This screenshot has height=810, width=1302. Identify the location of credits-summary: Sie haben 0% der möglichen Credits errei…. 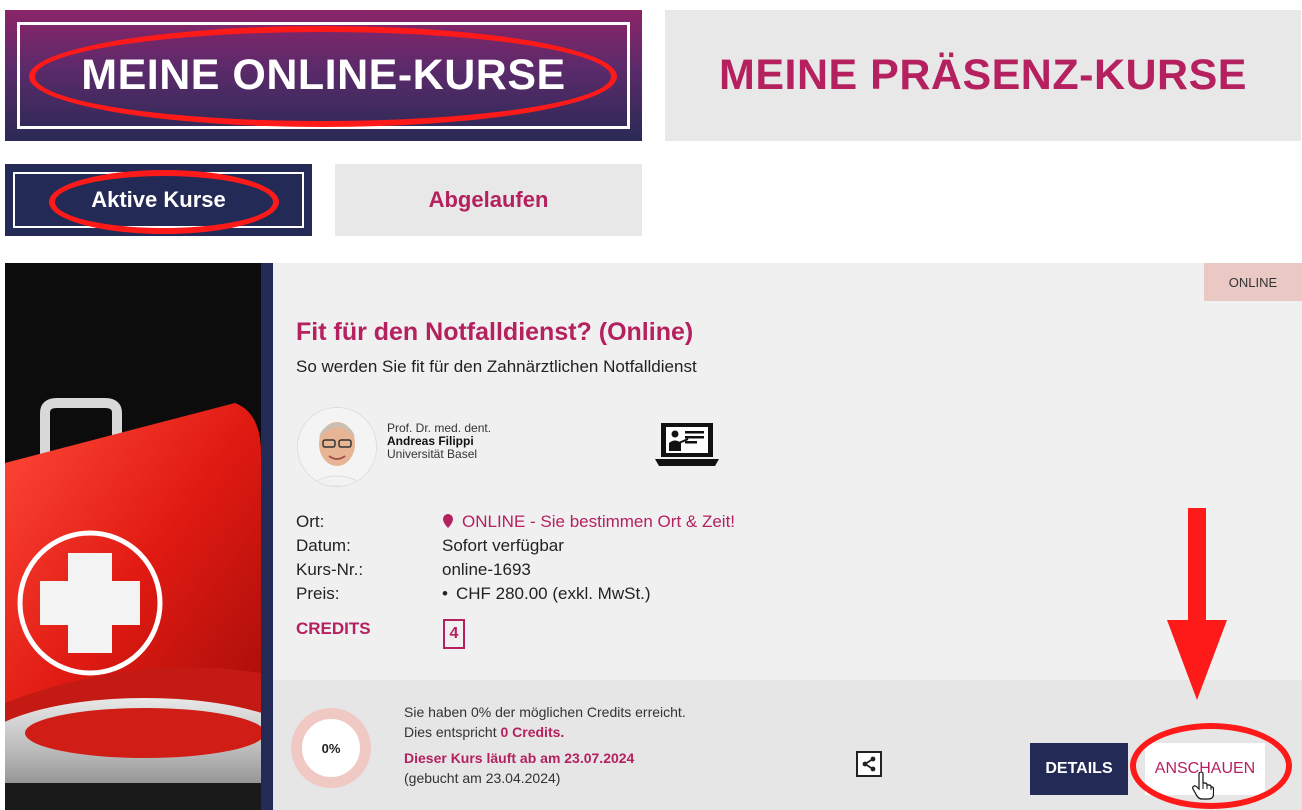
(545, 745).